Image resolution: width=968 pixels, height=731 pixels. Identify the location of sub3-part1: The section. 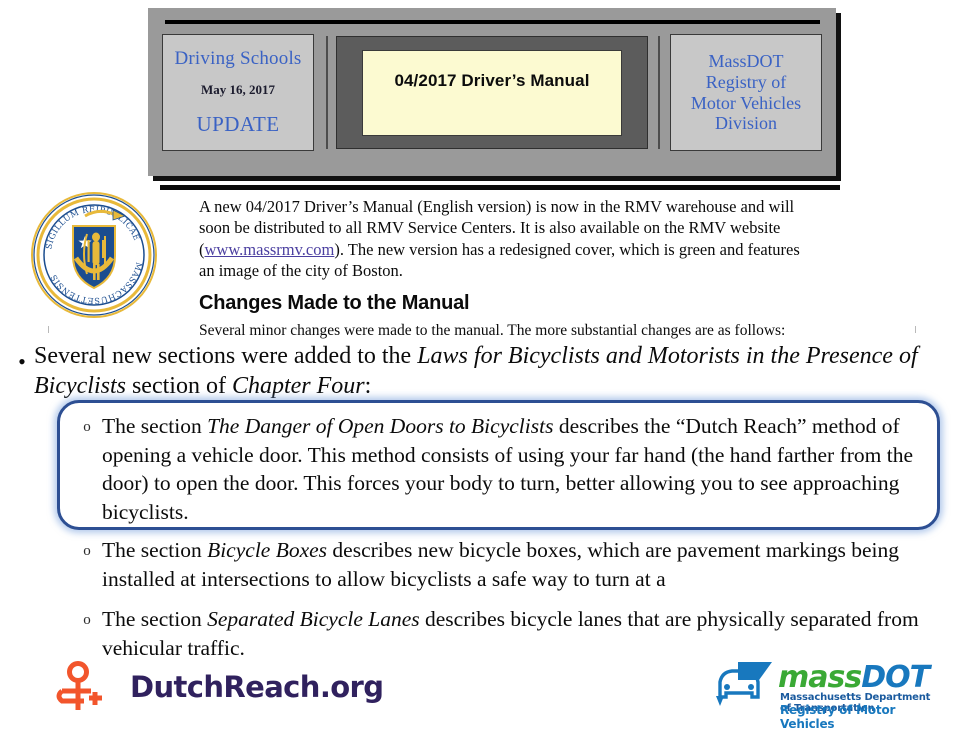
(155, 619).